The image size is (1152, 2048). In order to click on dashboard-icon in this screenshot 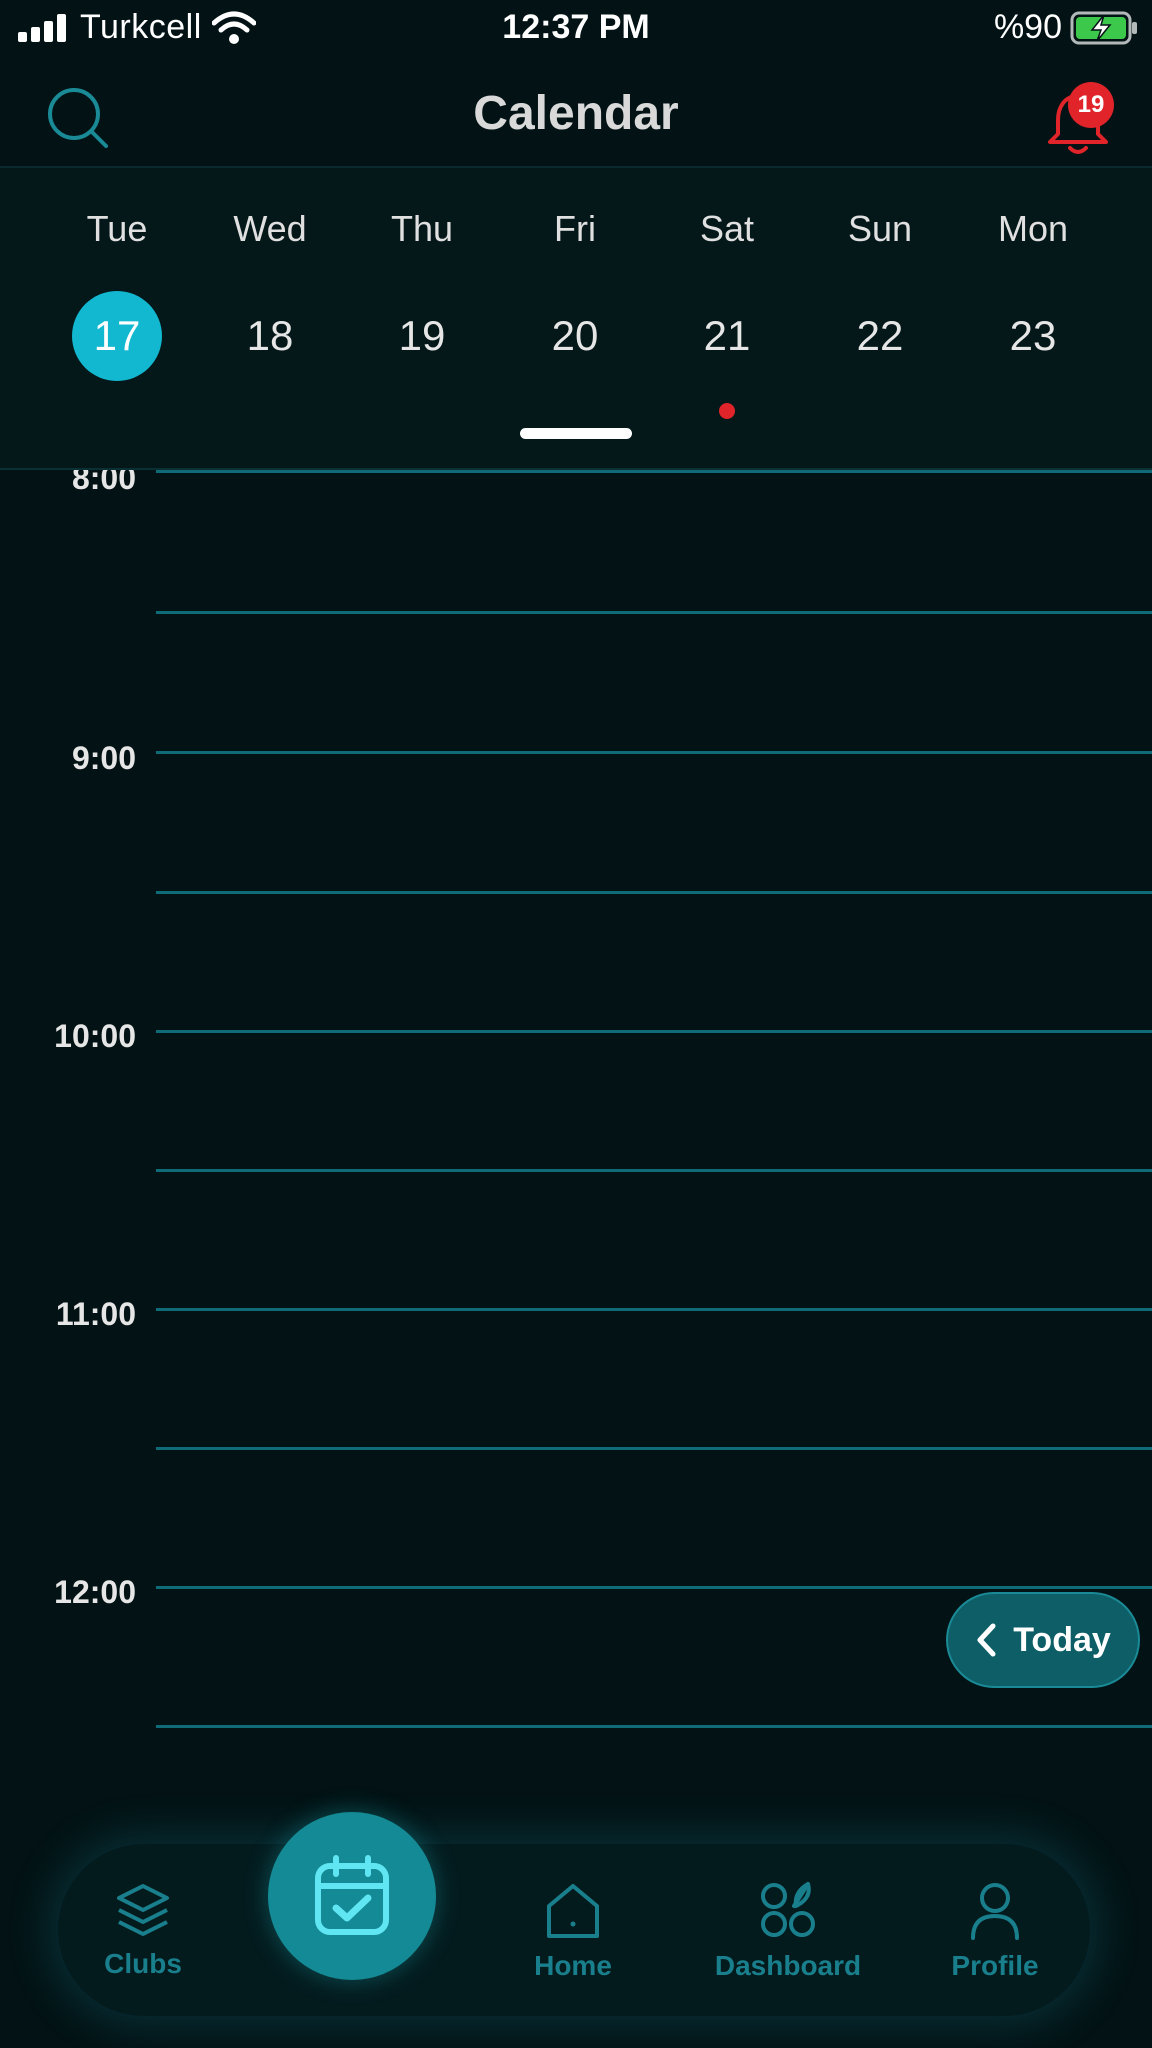, I will do `click(788, 1909)`.